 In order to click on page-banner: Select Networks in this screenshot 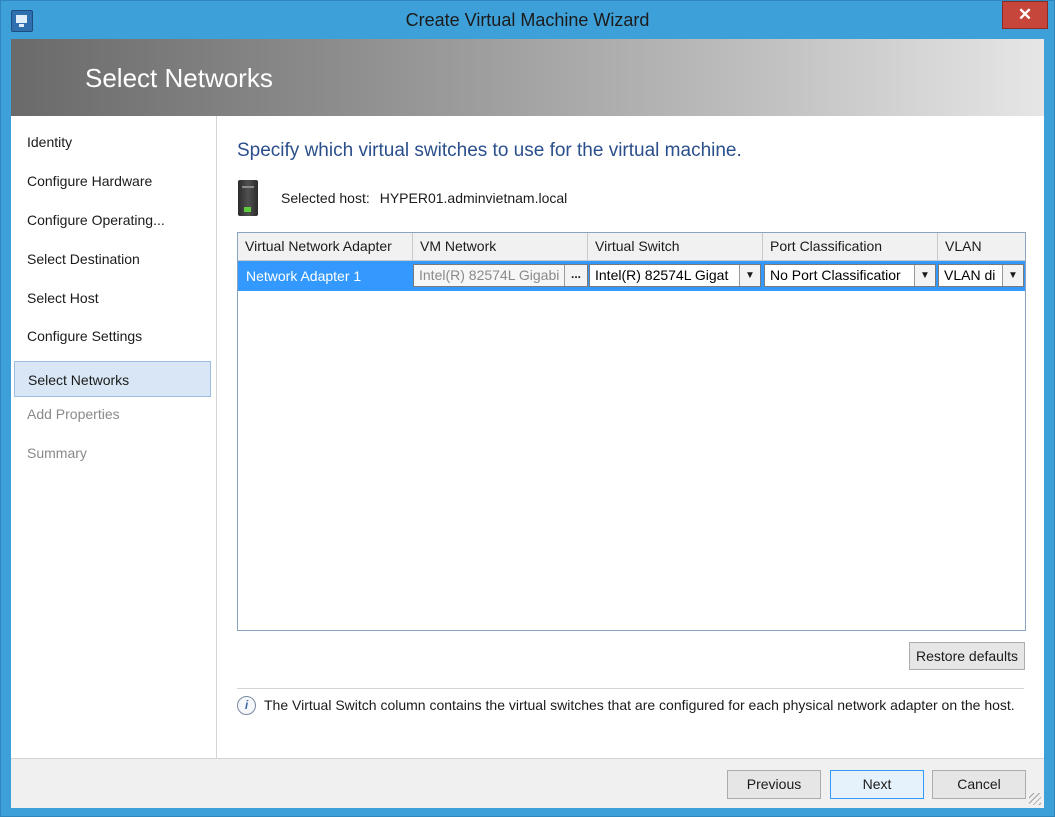, I will do `click(527, 77)`.